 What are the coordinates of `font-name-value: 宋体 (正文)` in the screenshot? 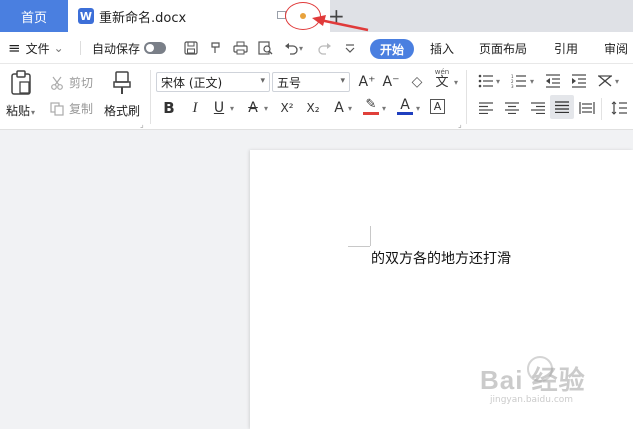 It's located at (192, 82).